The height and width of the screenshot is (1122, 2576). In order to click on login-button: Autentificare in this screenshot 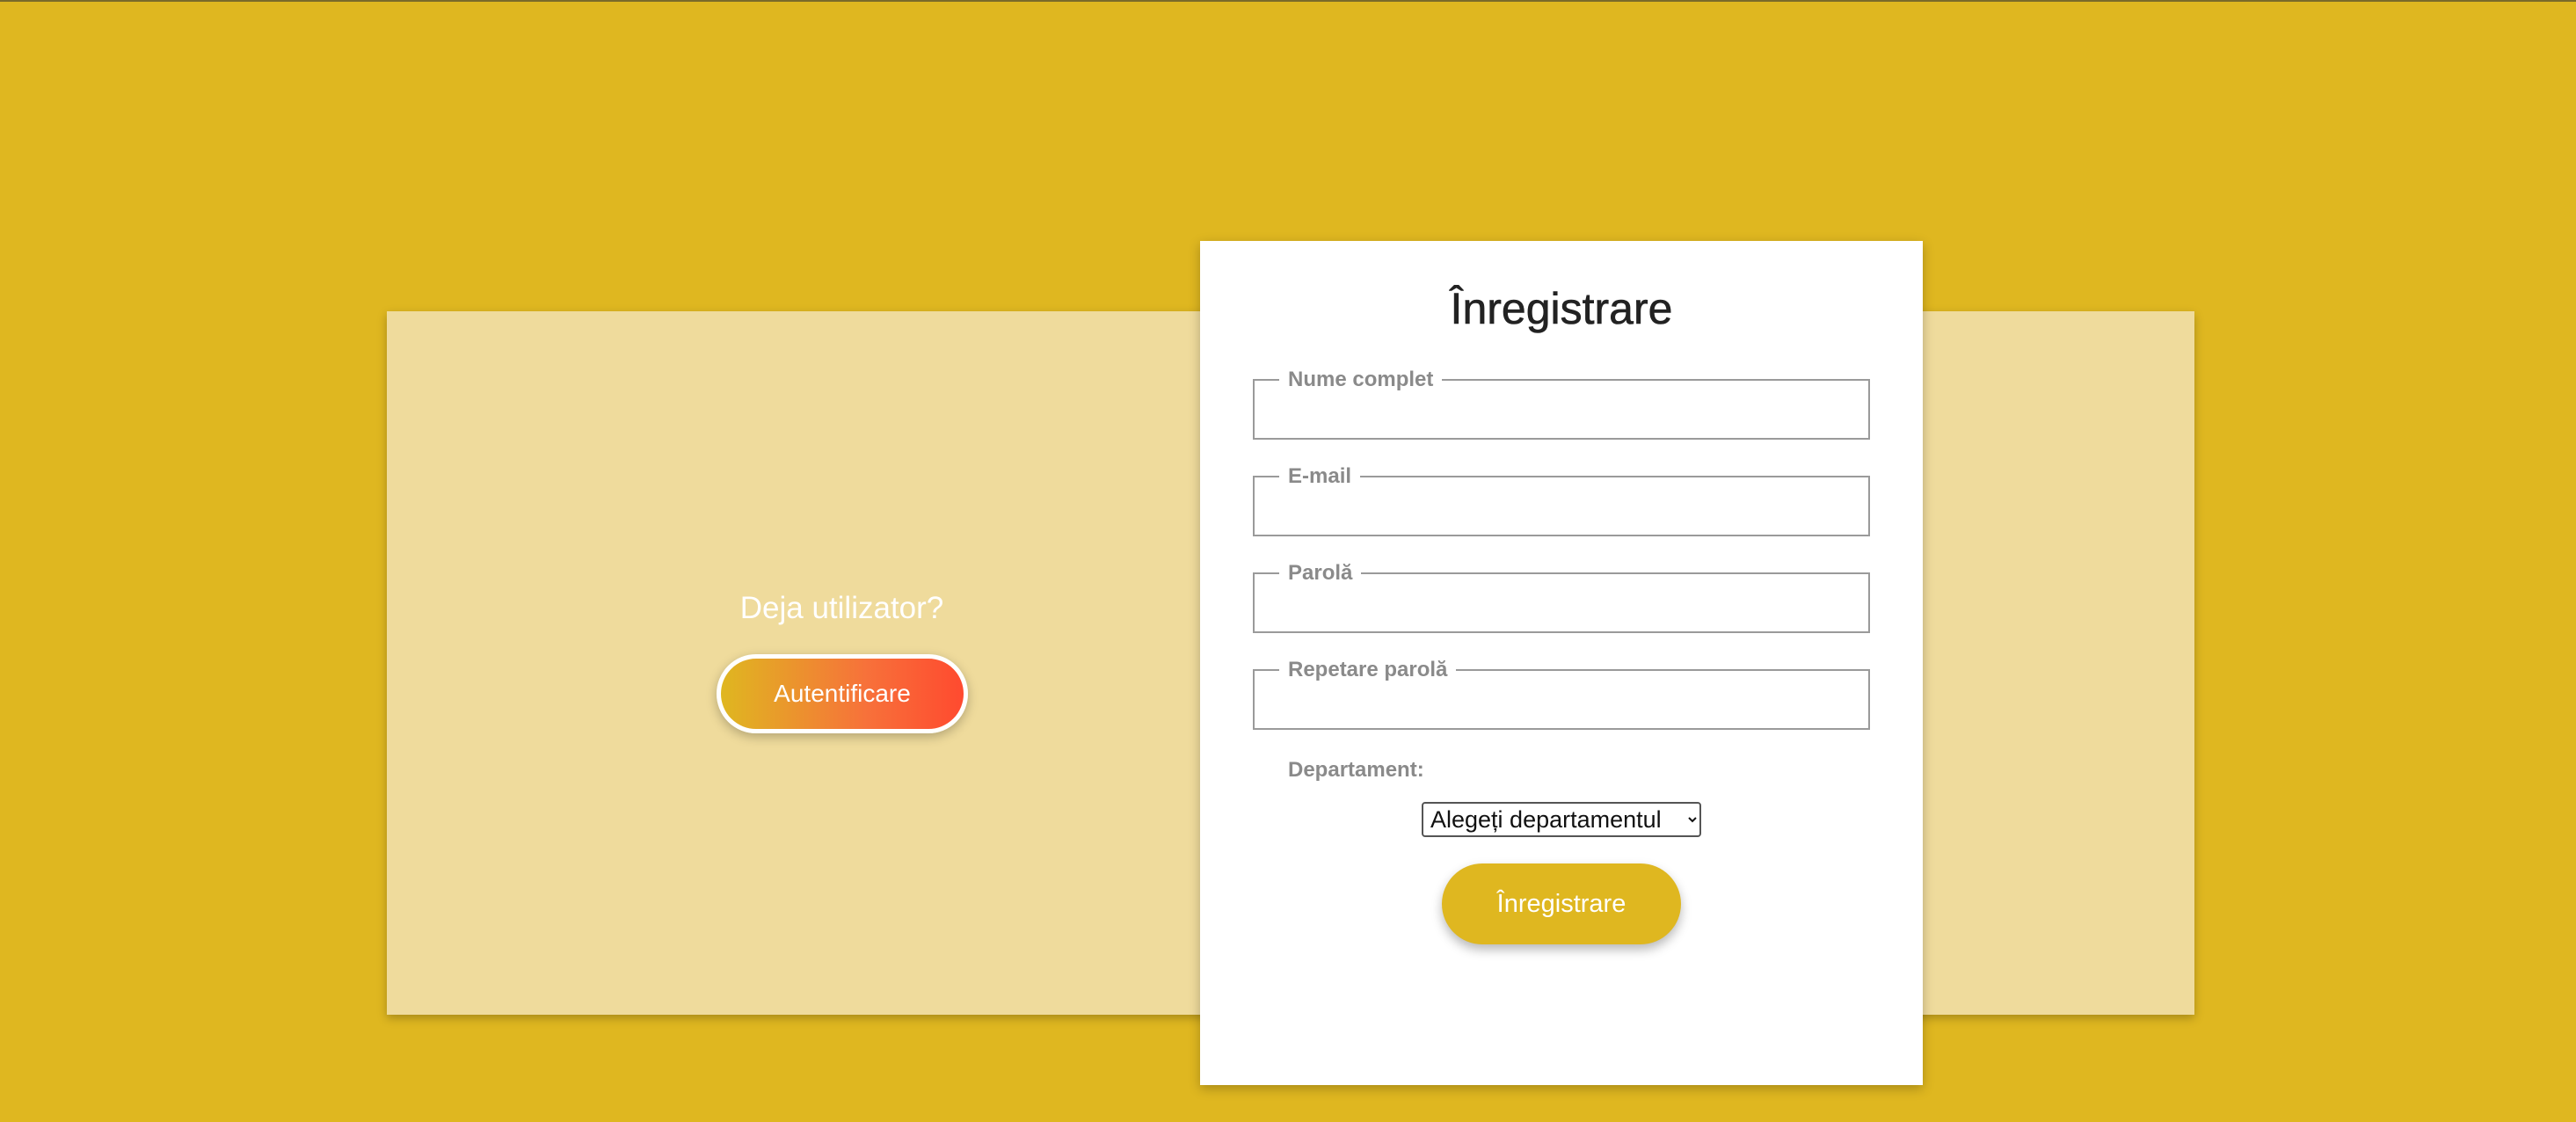, I will do `click(842, 693)`.